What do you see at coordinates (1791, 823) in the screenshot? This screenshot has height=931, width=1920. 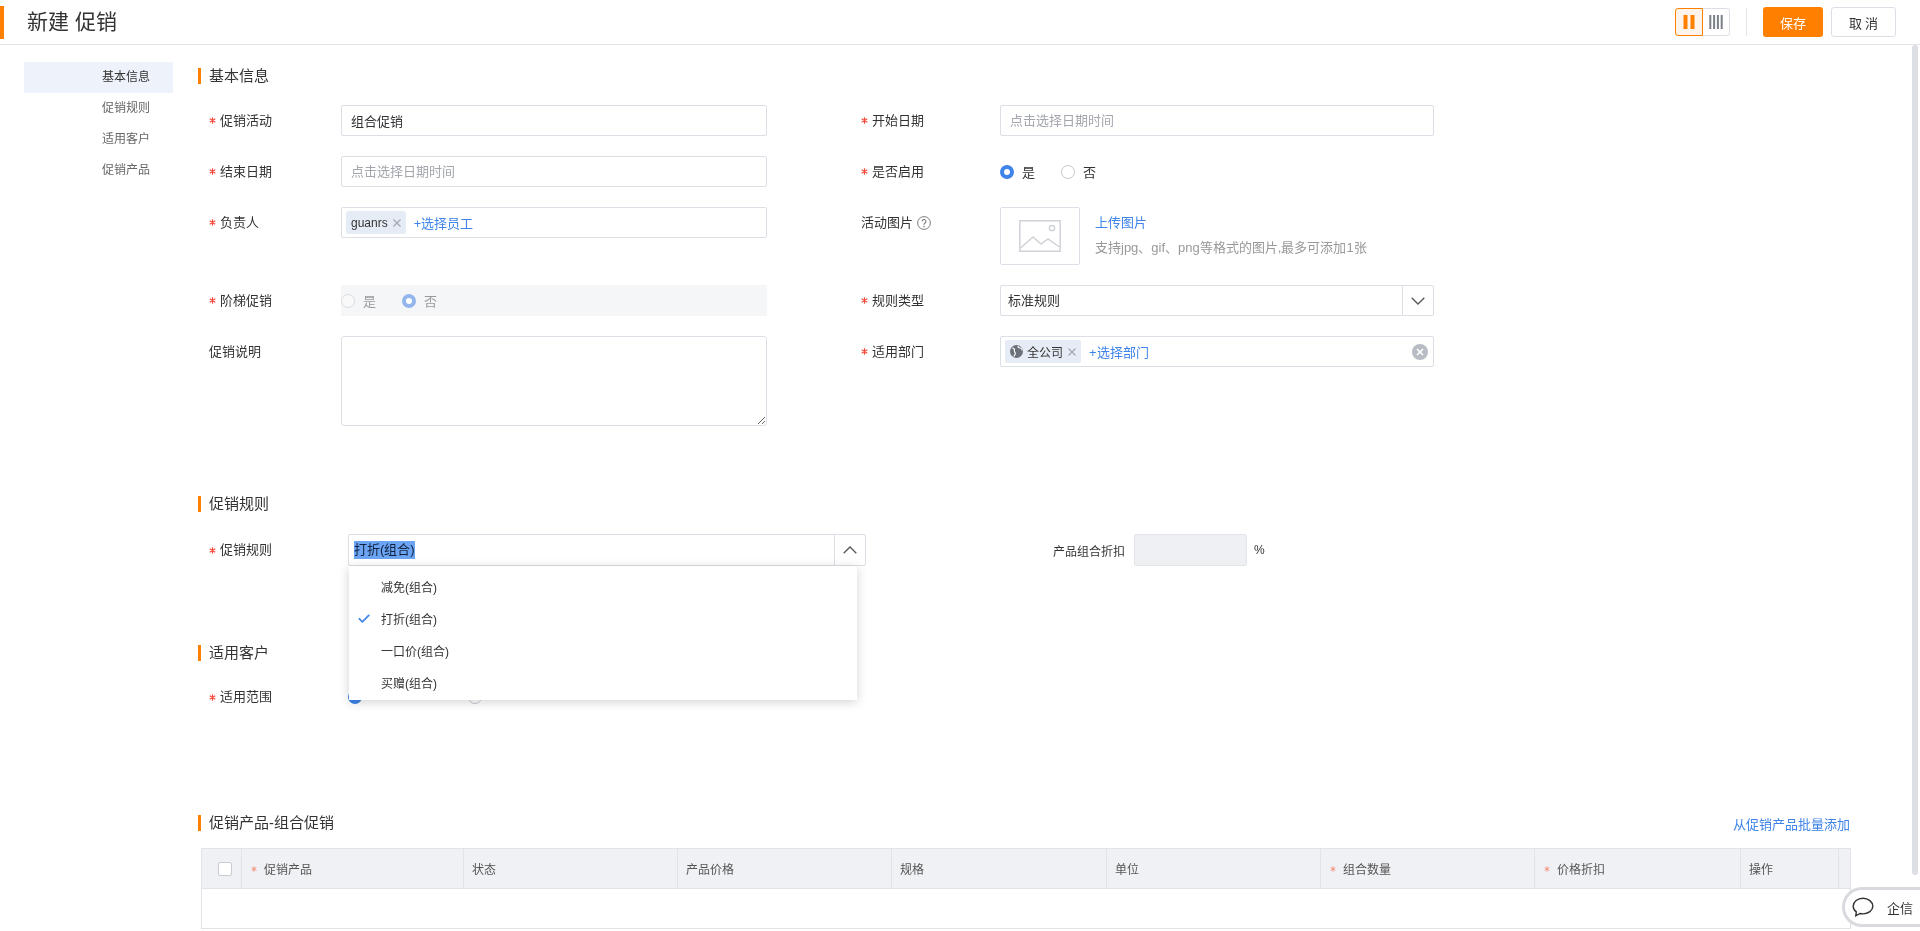 I see `batch-add-link: 从促销产品批量添加` at bounding box center [1791, 823].